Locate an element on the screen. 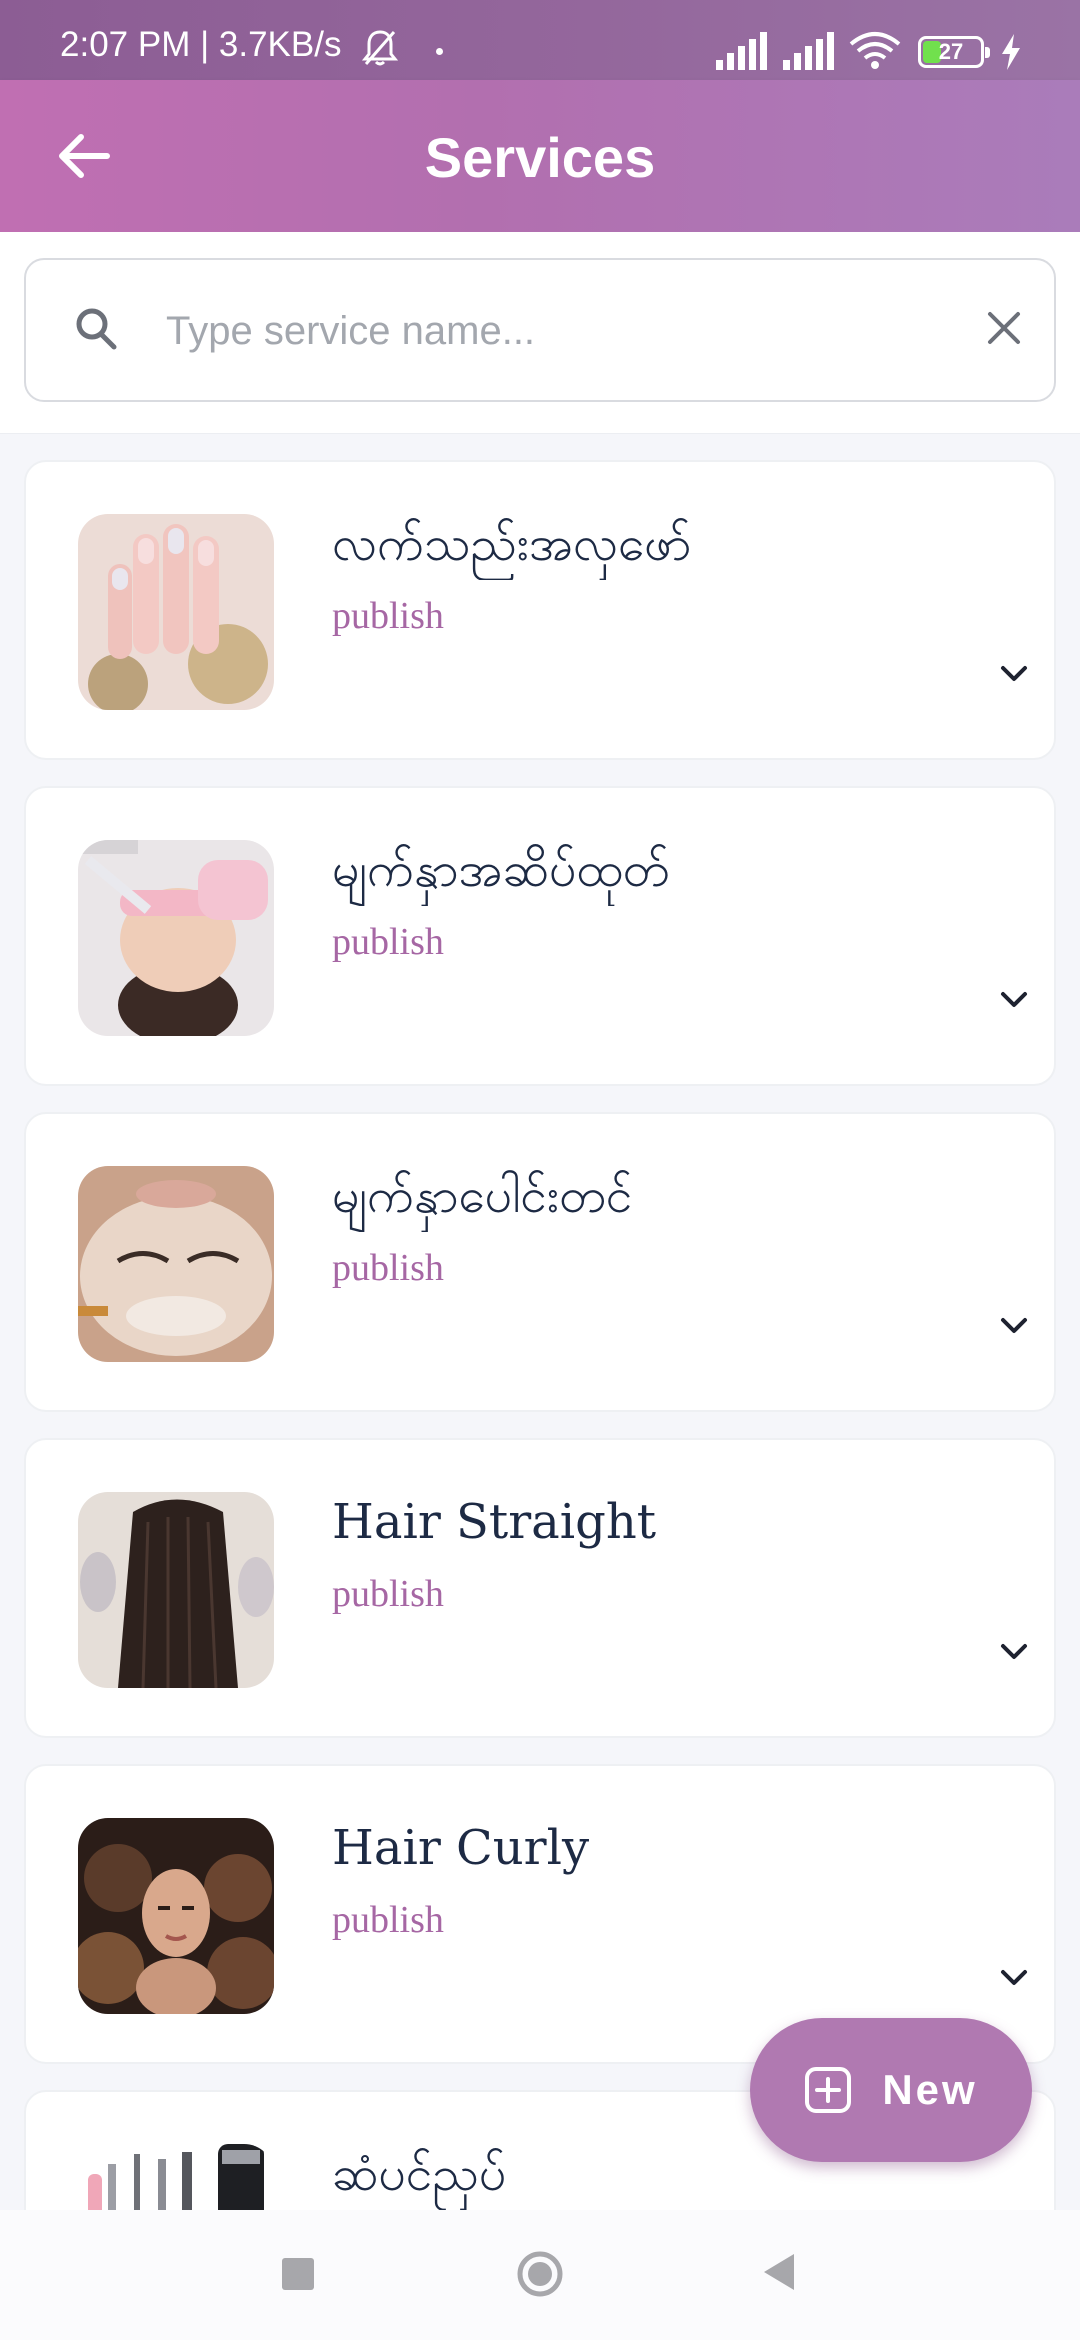  service-image-nails is located at coordinates (176, 612).